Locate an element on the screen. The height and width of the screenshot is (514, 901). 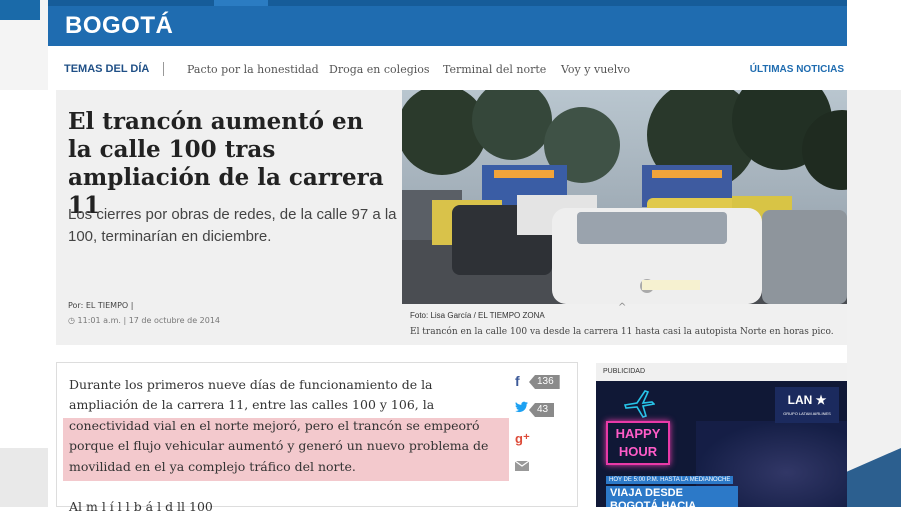
photo-credit: Foto: Lisa García / EL TIEMPO ZONA is located at coordinates (477, 315).